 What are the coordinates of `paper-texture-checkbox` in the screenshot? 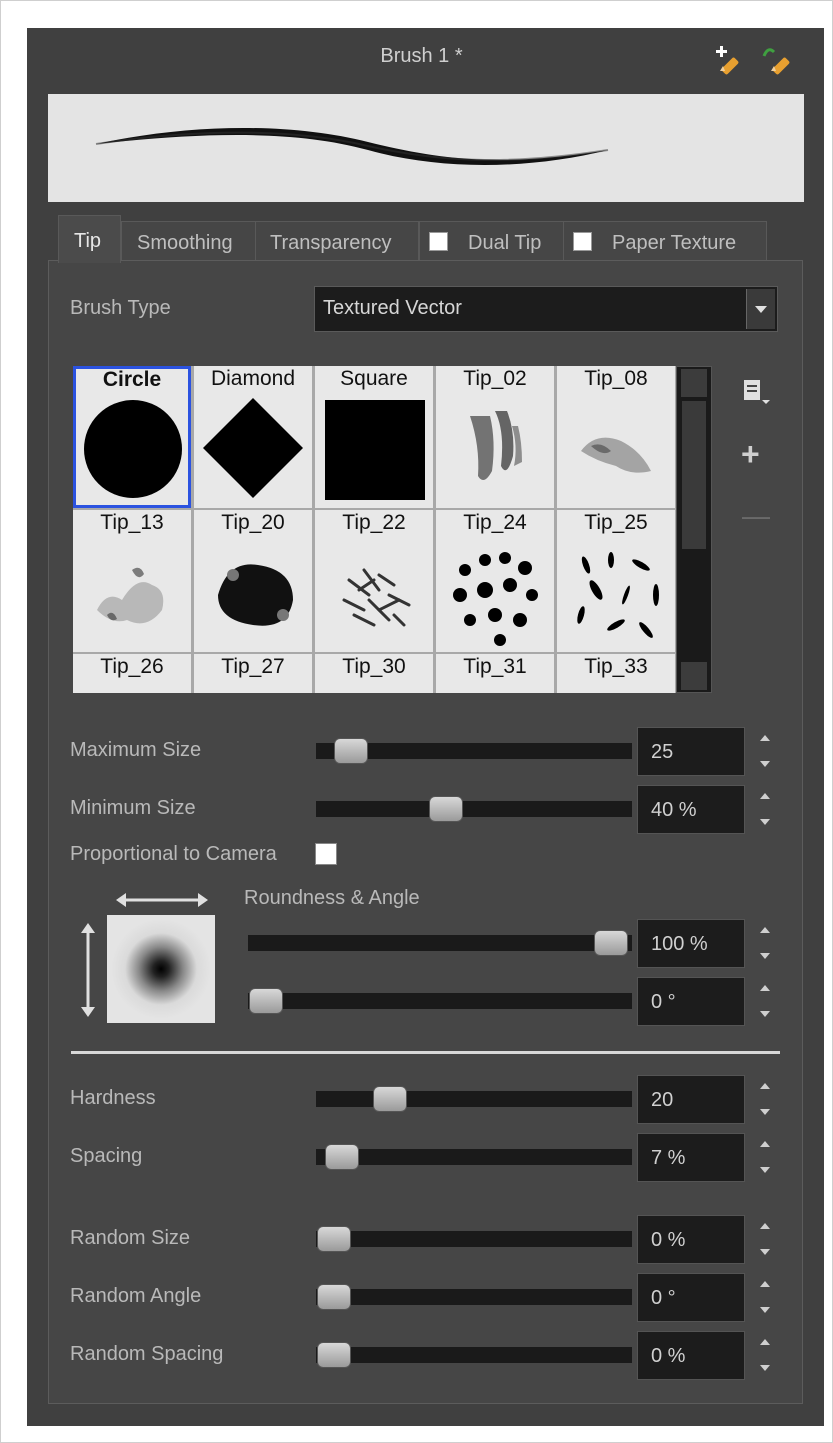 It's located at (582, 241).